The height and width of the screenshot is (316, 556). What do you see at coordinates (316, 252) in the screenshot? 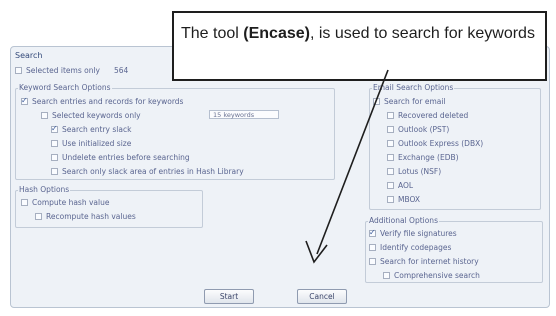
I see `arrow-head` at bounding box center [316, 252].